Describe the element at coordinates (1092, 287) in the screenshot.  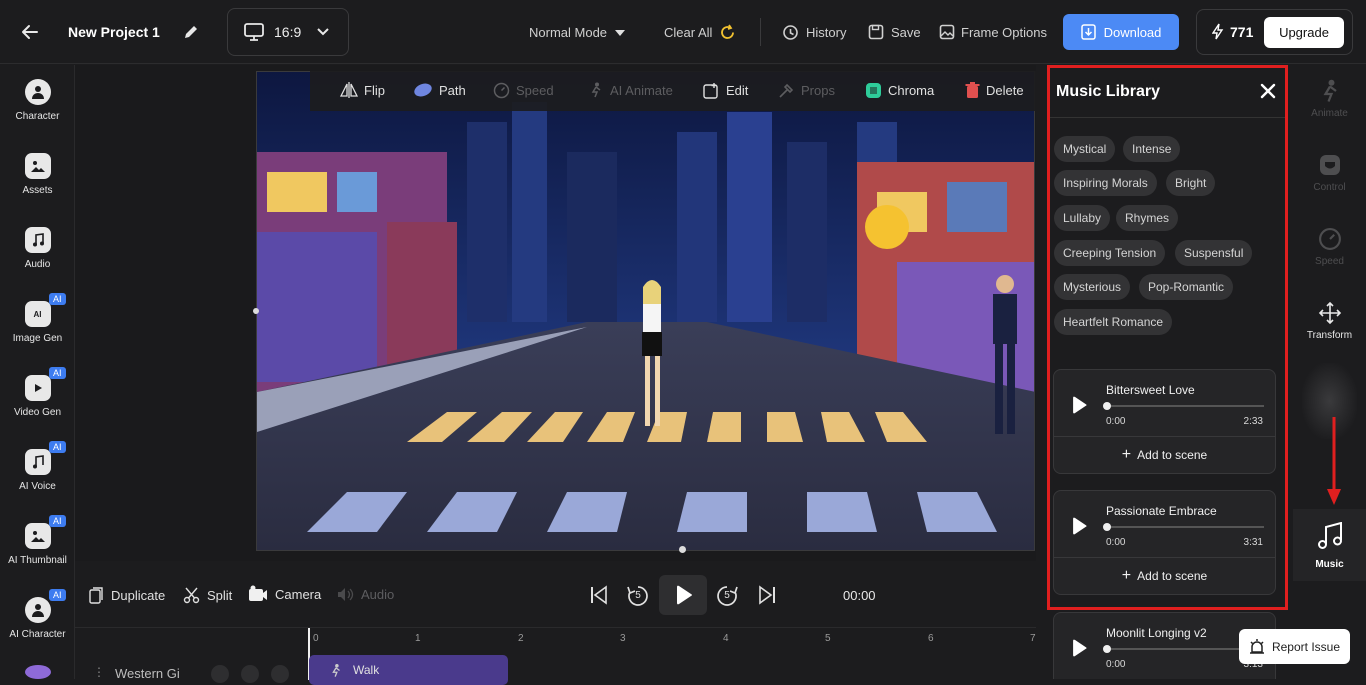
I see `tag-mysterious: Mysterious` at that location.